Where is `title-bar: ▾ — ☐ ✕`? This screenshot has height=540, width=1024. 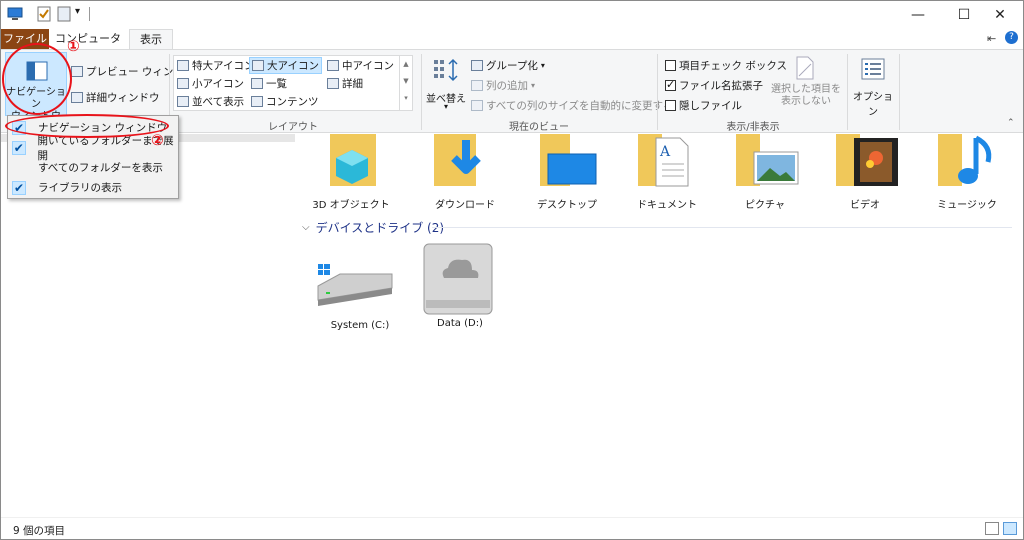
title-bar: ▾ — ☐ ✕ is located at coordinates (512, 15).